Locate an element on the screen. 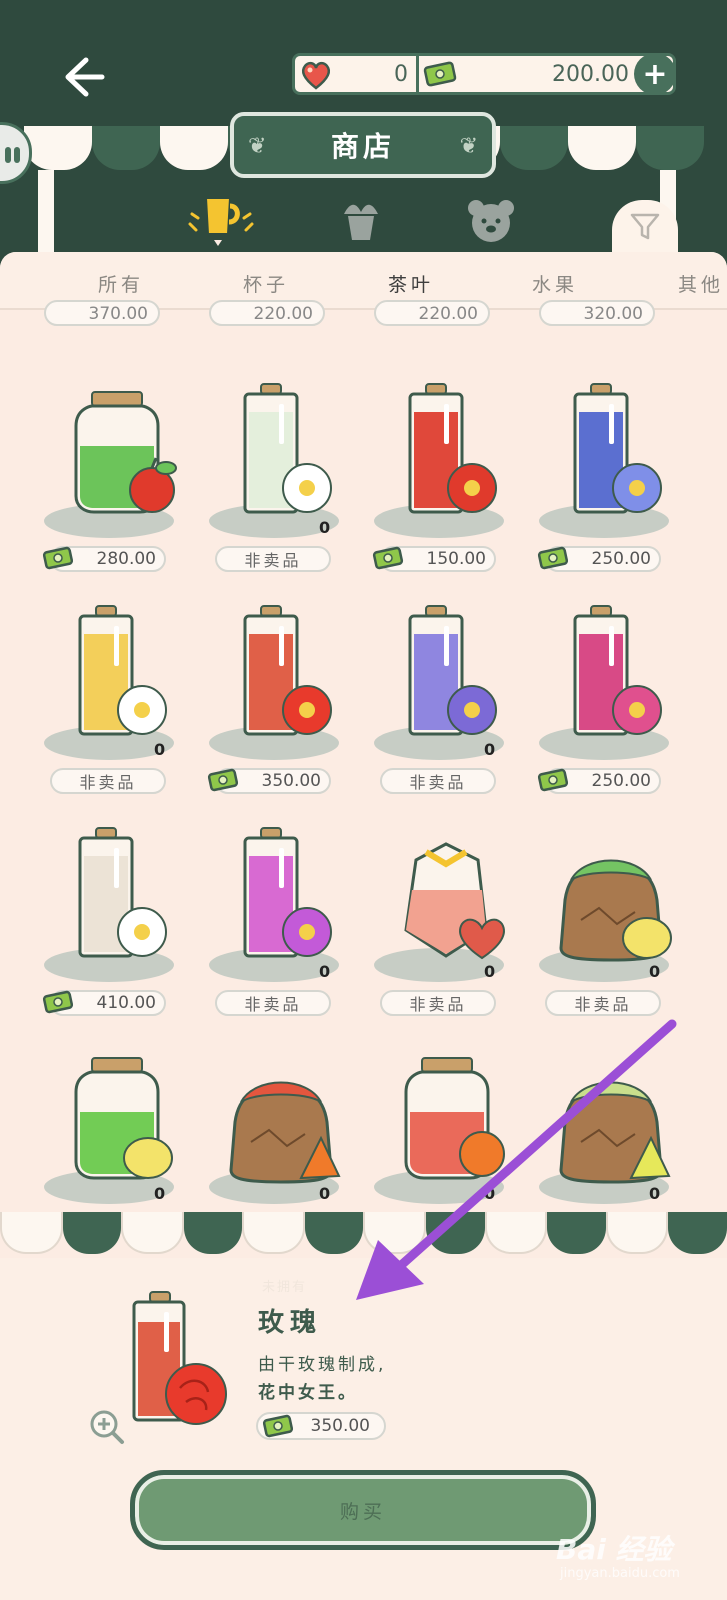  shop-item-tube-blue-flower: 250.00 is located at coordinates (613, 485).